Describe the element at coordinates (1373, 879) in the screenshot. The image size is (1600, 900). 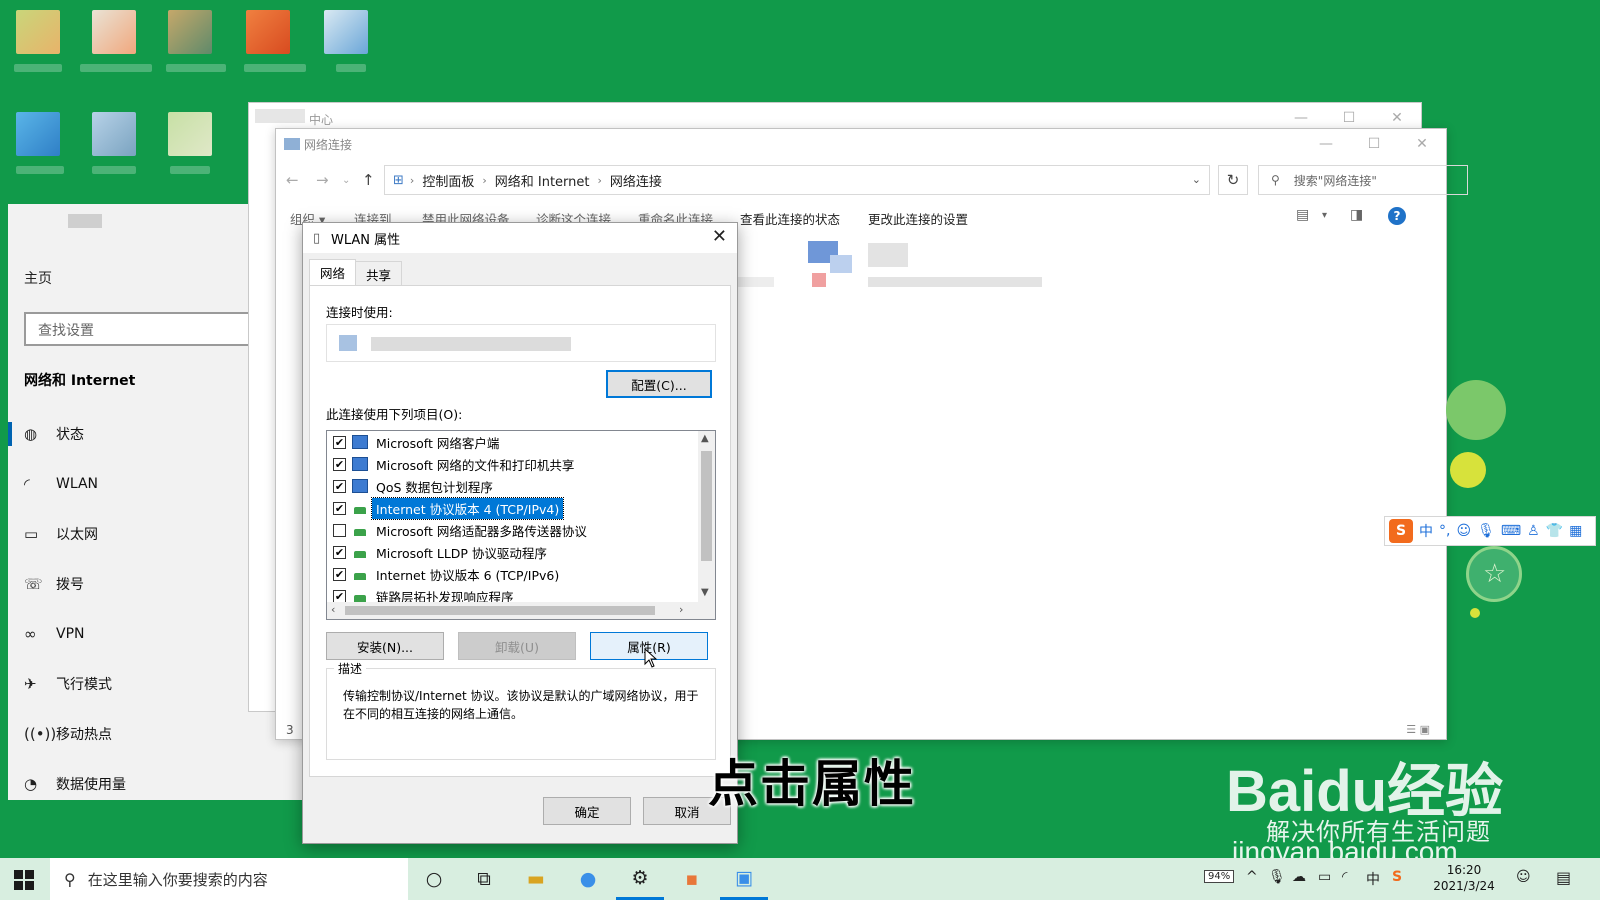
I see `keyboard-layout-icon: 中` at that location.